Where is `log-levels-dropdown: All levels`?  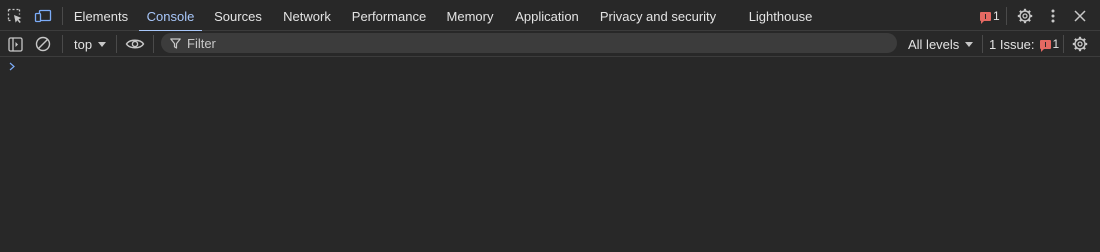 log-levels-dropdown: All levels is located at coordinates (941, 44).